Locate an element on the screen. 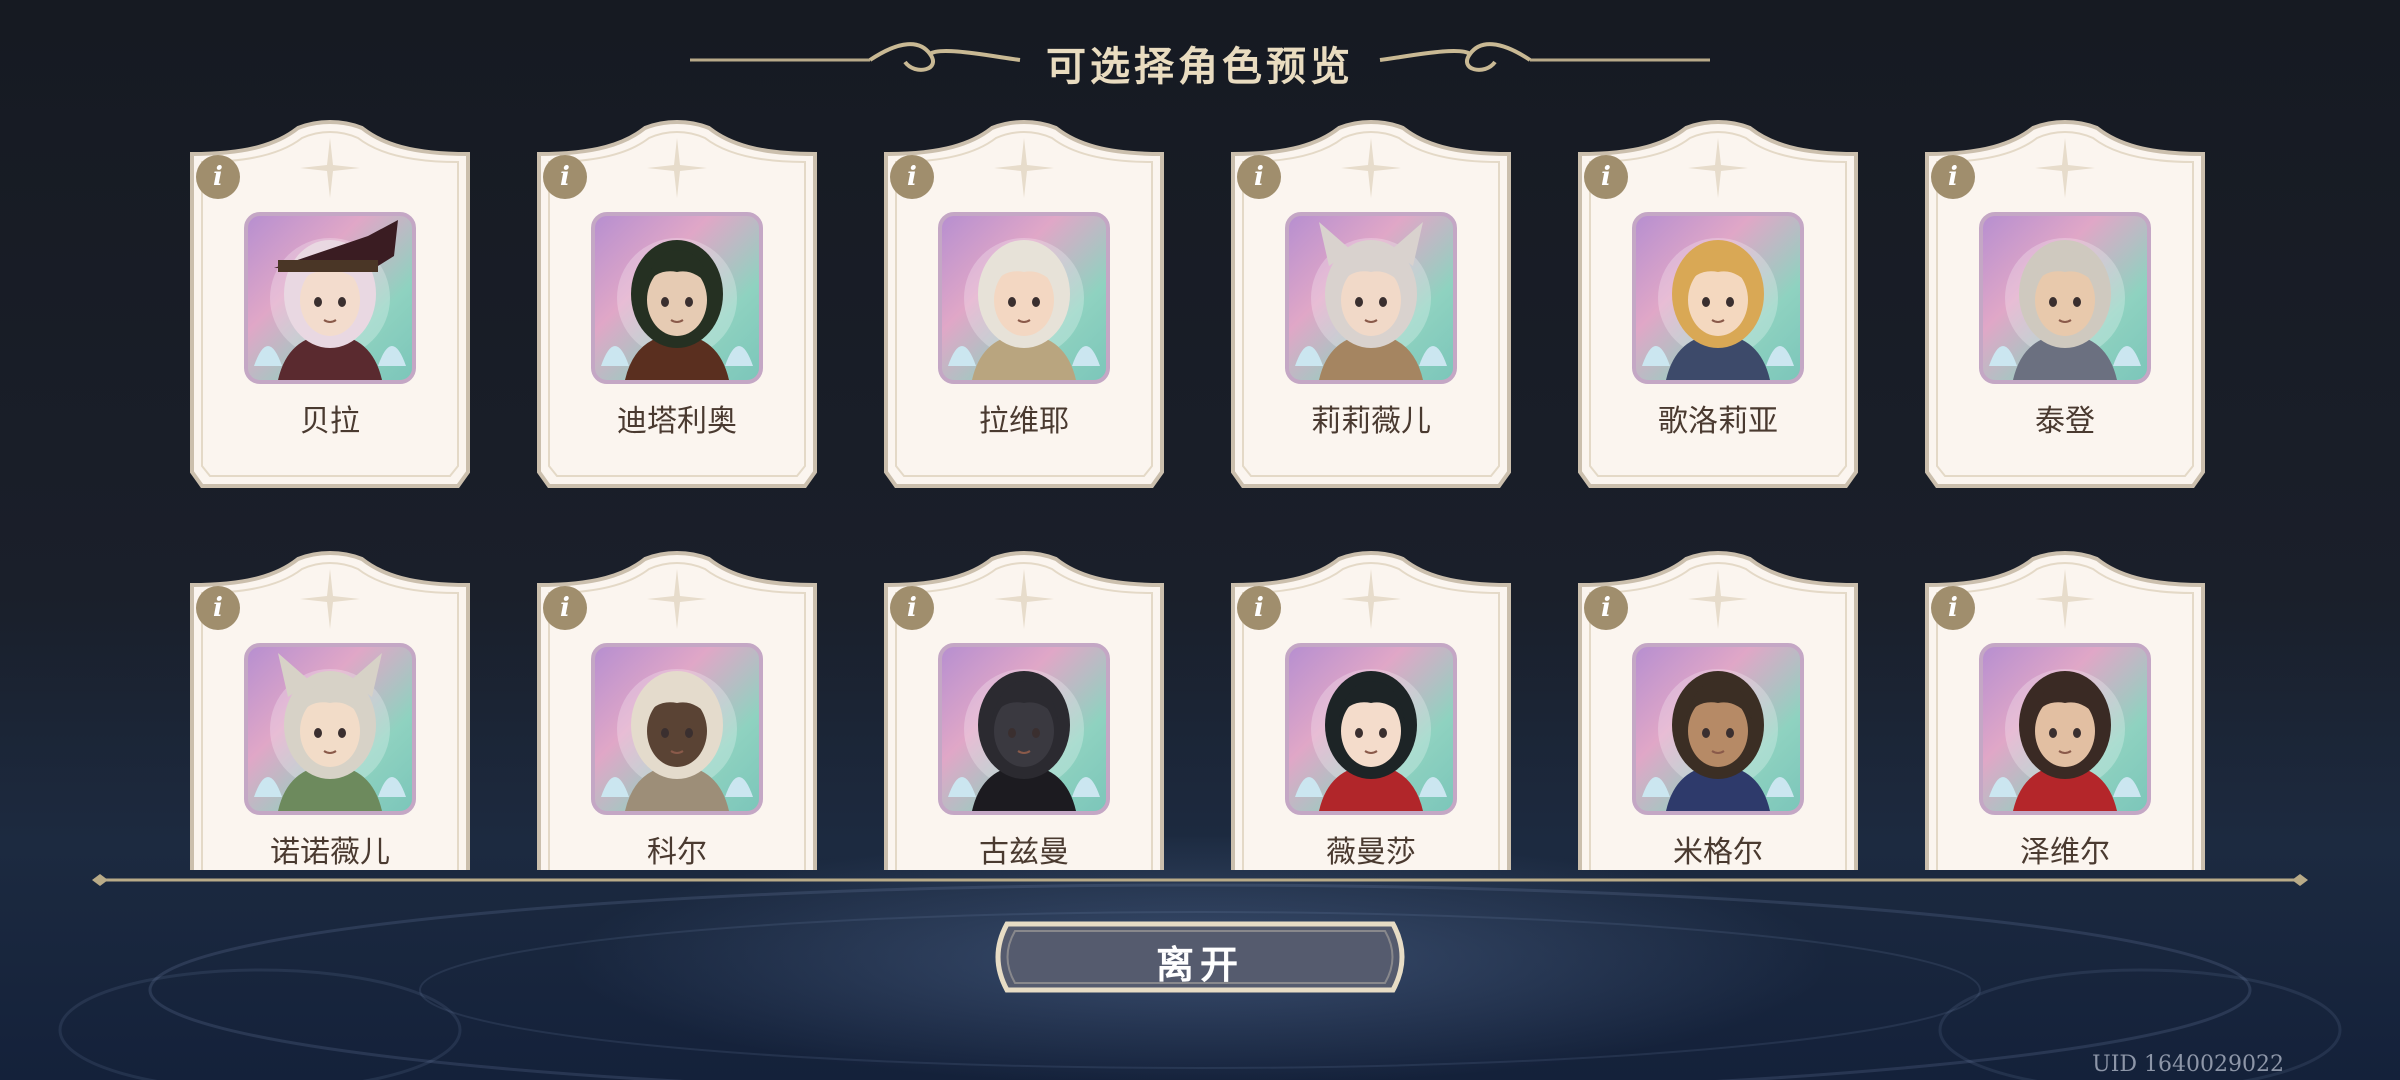 The width and height of the screenshot is (2400, 1080). character-card: i 莉莉薇儿 is located at coordinates (1371, 305).